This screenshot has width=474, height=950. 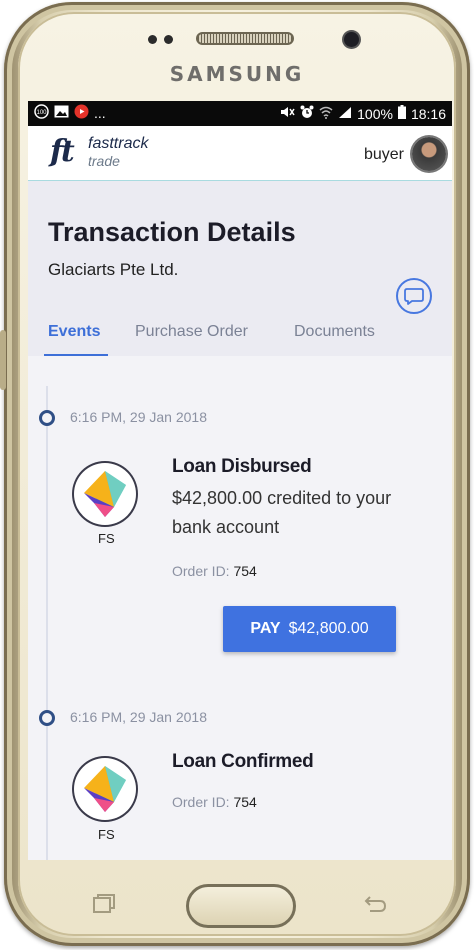 I want to click on logo-subtitle: trade, so click(x=104, y=161).